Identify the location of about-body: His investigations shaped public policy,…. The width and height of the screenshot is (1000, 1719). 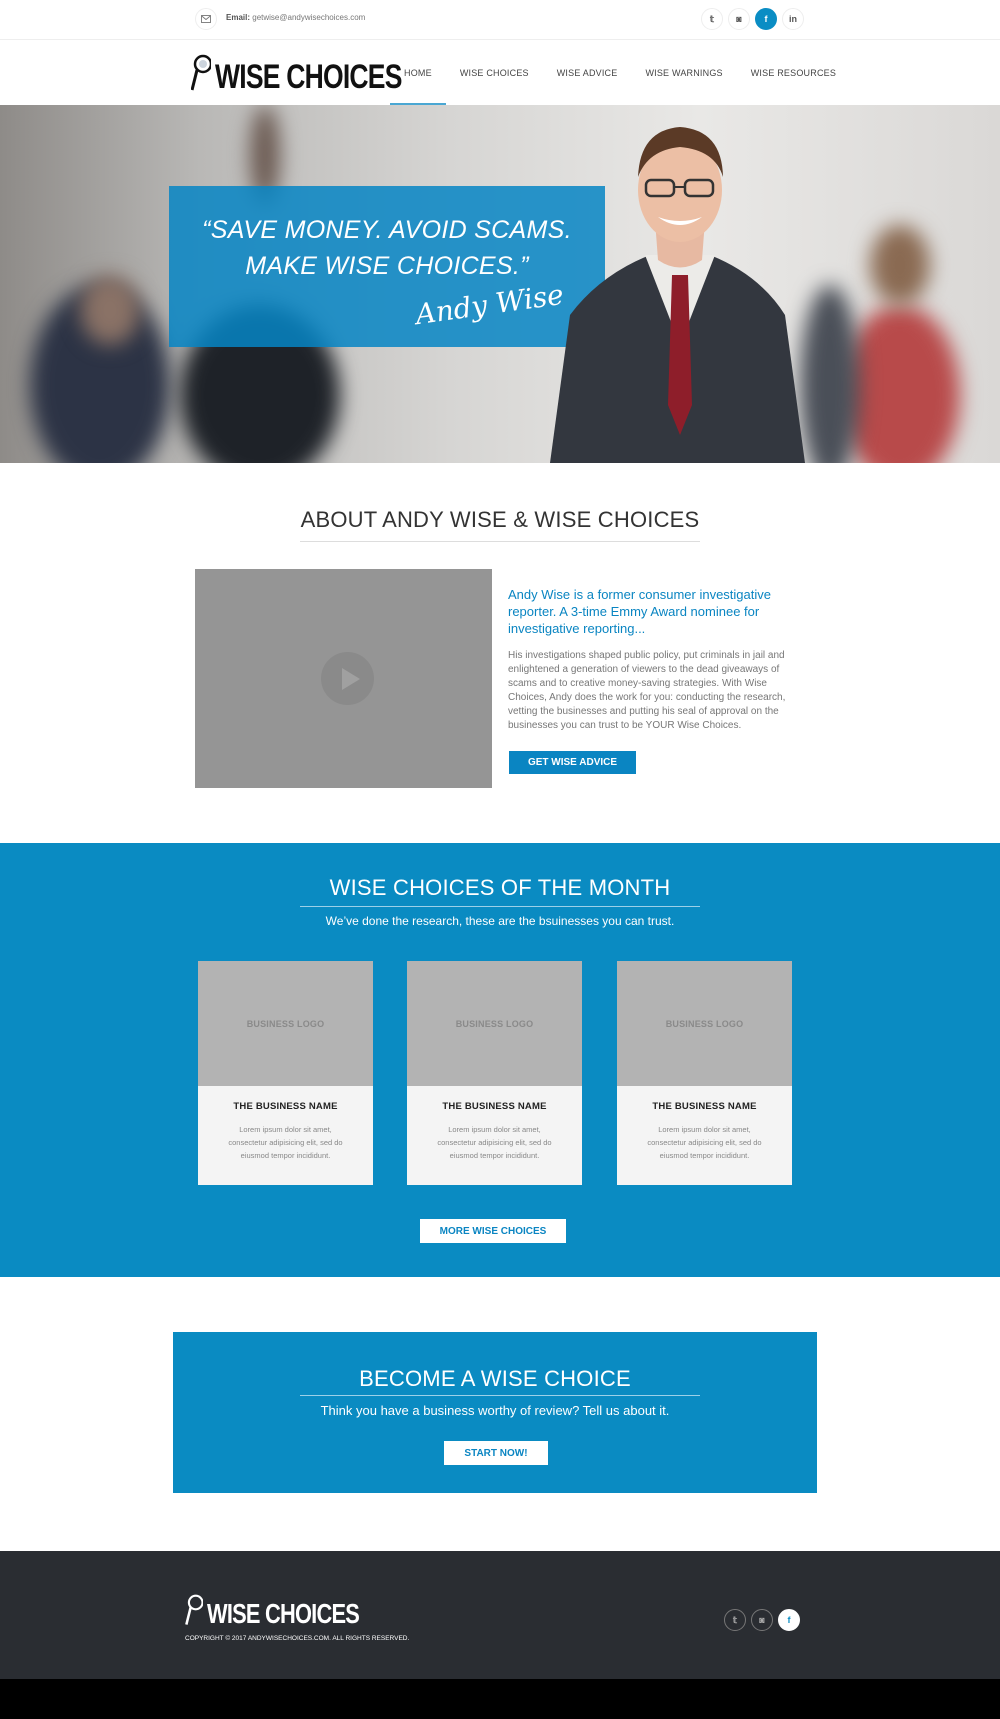
(647, 690).